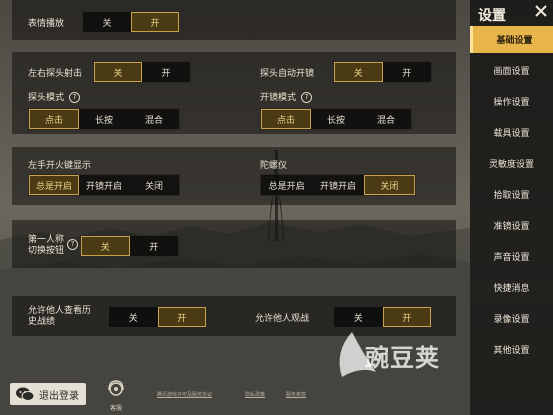 The image size is (553, 415). I want to click on peek-mode-selector: 点击 长按 混合, so click(104, 119).